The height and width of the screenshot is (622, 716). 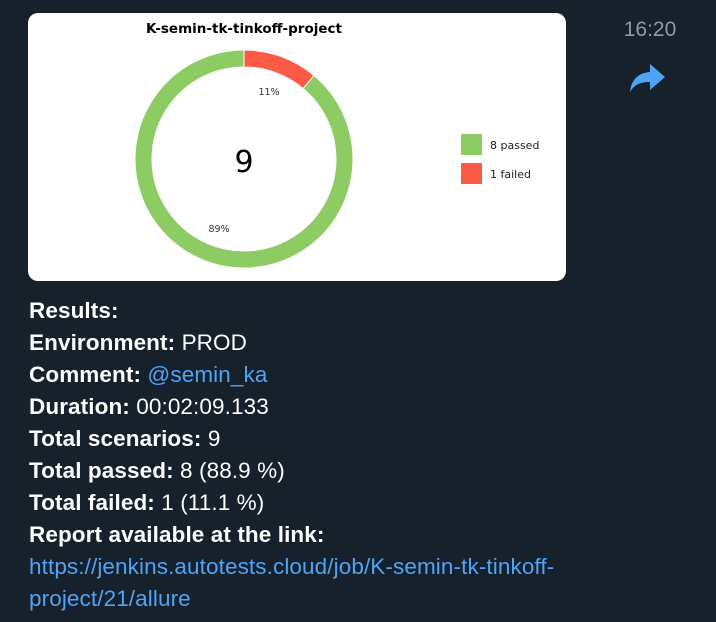 What do you see at coordinates (309, 503) in the screenshot?
I see `total-failed-row: Total failed: 1 (11.1 %)` at bounding box center [309, 503].